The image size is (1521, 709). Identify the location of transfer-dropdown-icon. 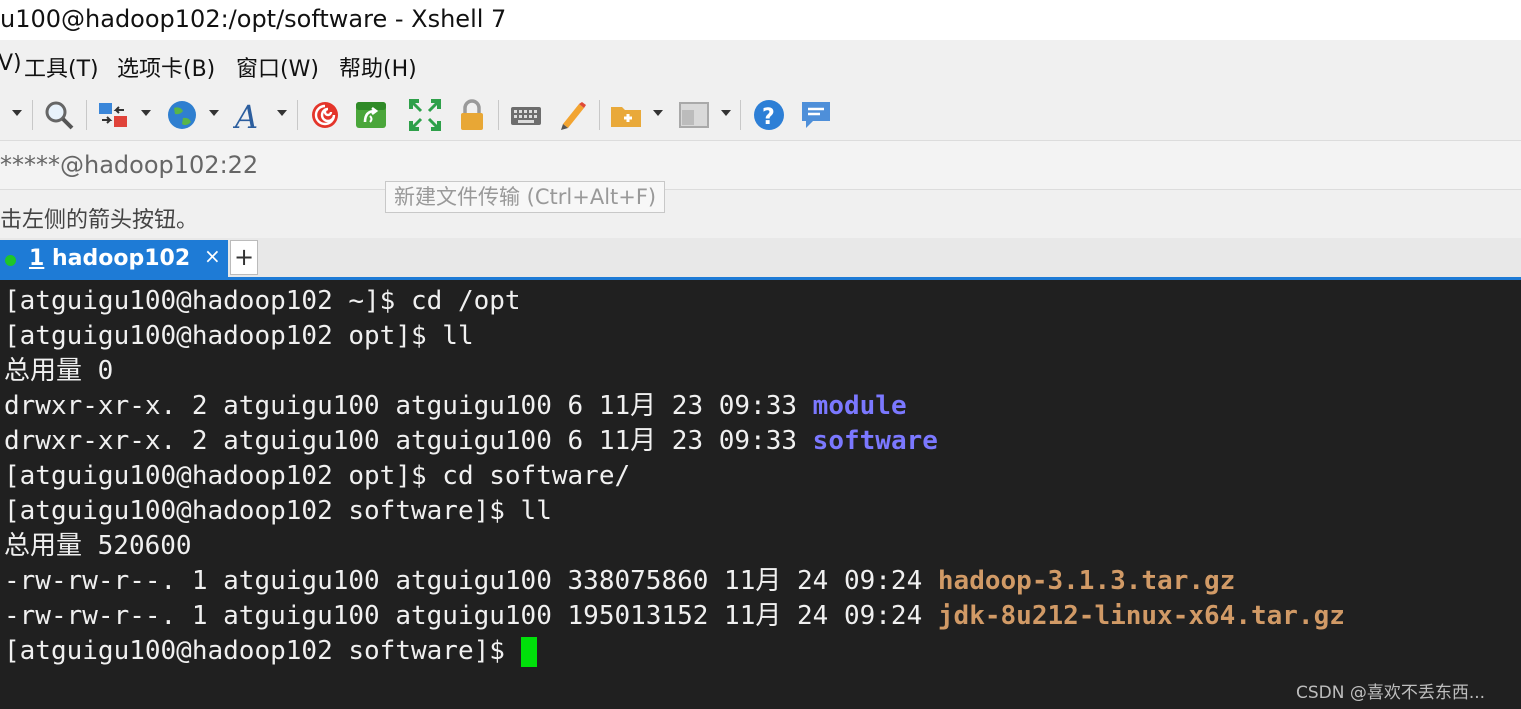
(146, 113).